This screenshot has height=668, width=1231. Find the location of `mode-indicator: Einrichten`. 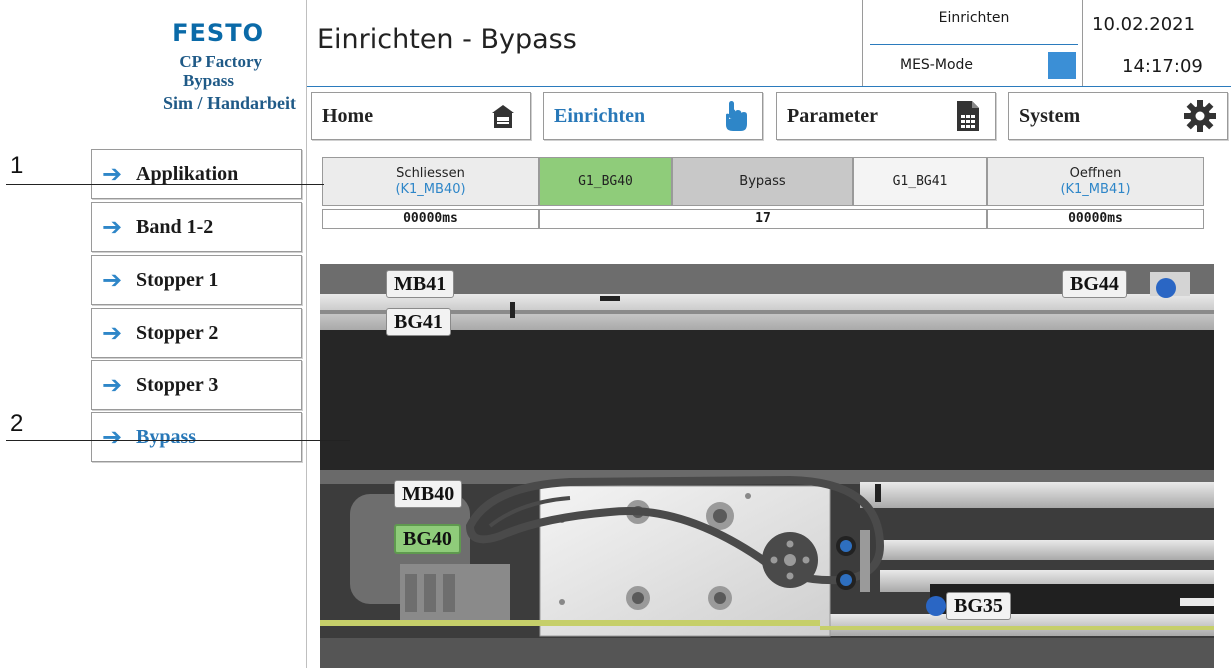

mode-indicator: Einrichten is located at coordinates (974, 18).